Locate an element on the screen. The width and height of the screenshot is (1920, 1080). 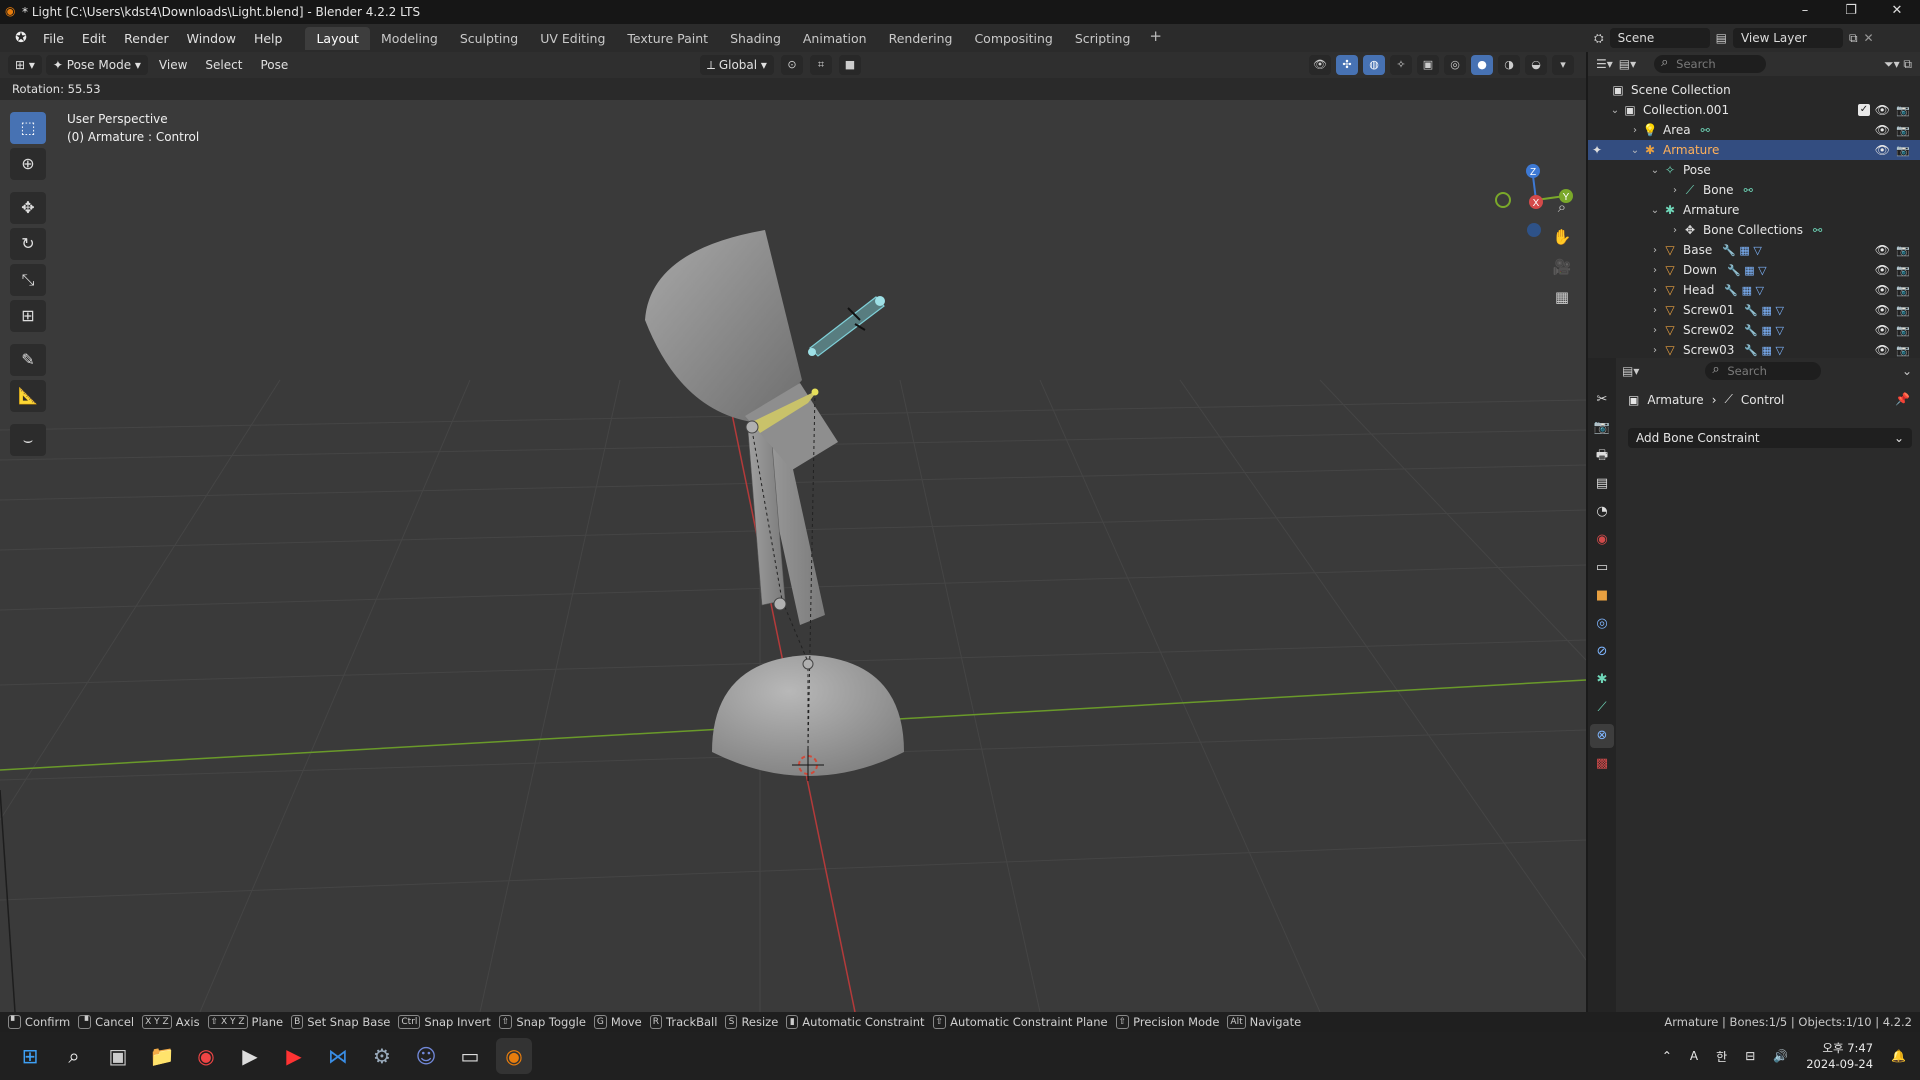
language-indicator: 한 is located at coordinates (1721, 1056).